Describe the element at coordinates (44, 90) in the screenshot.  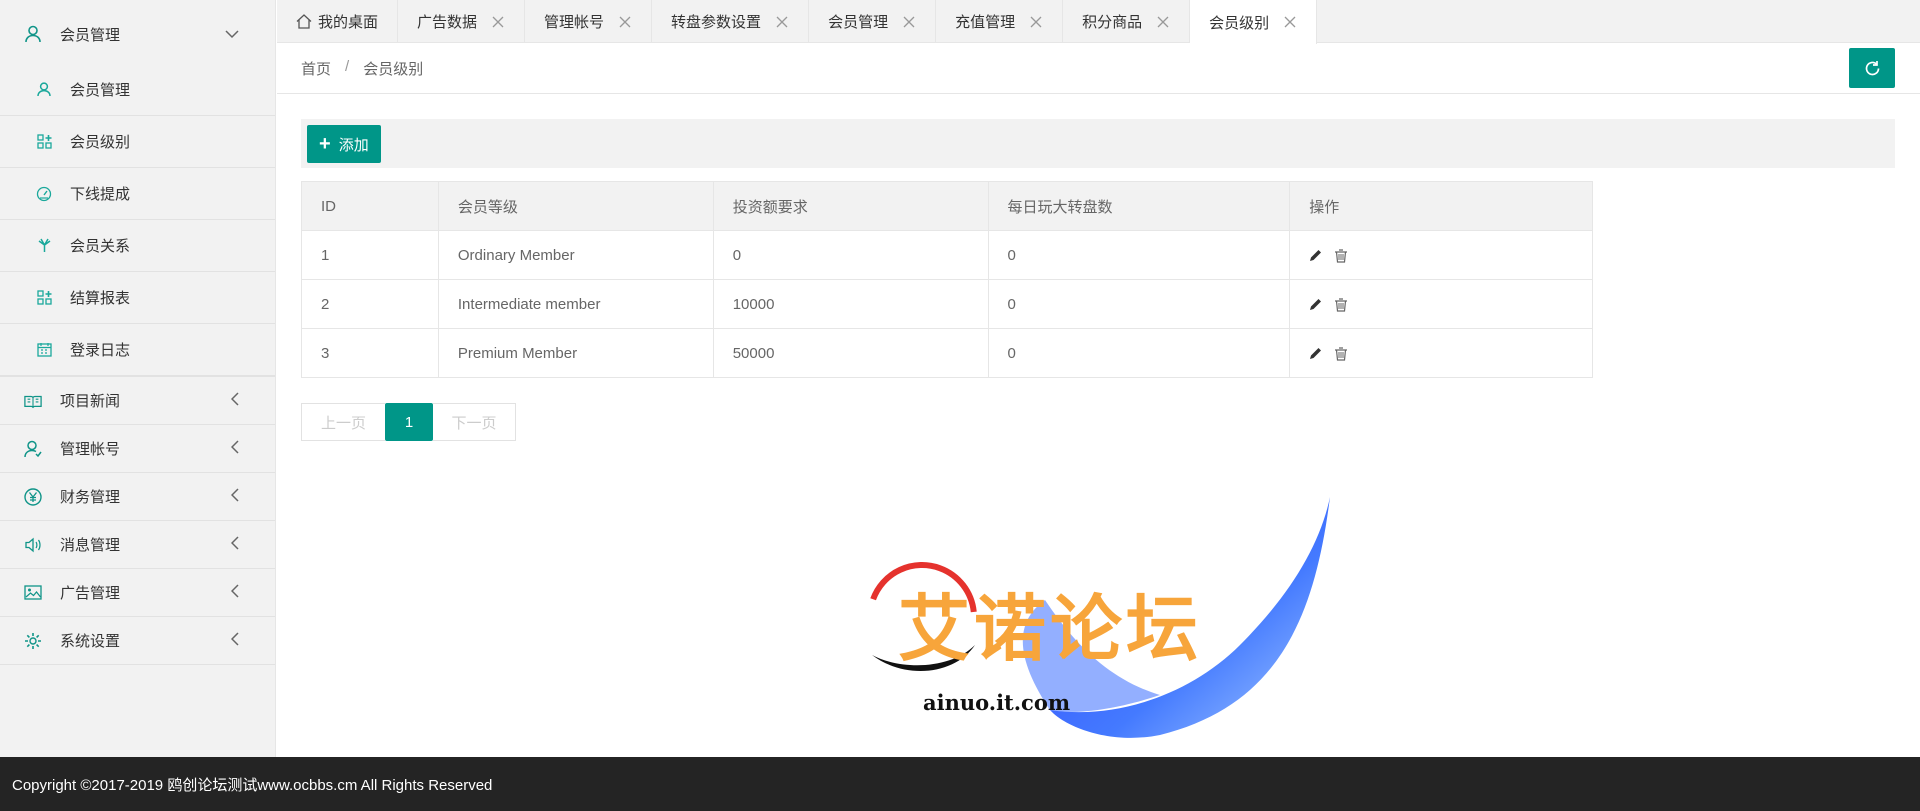
I see `user-icon` at that location.